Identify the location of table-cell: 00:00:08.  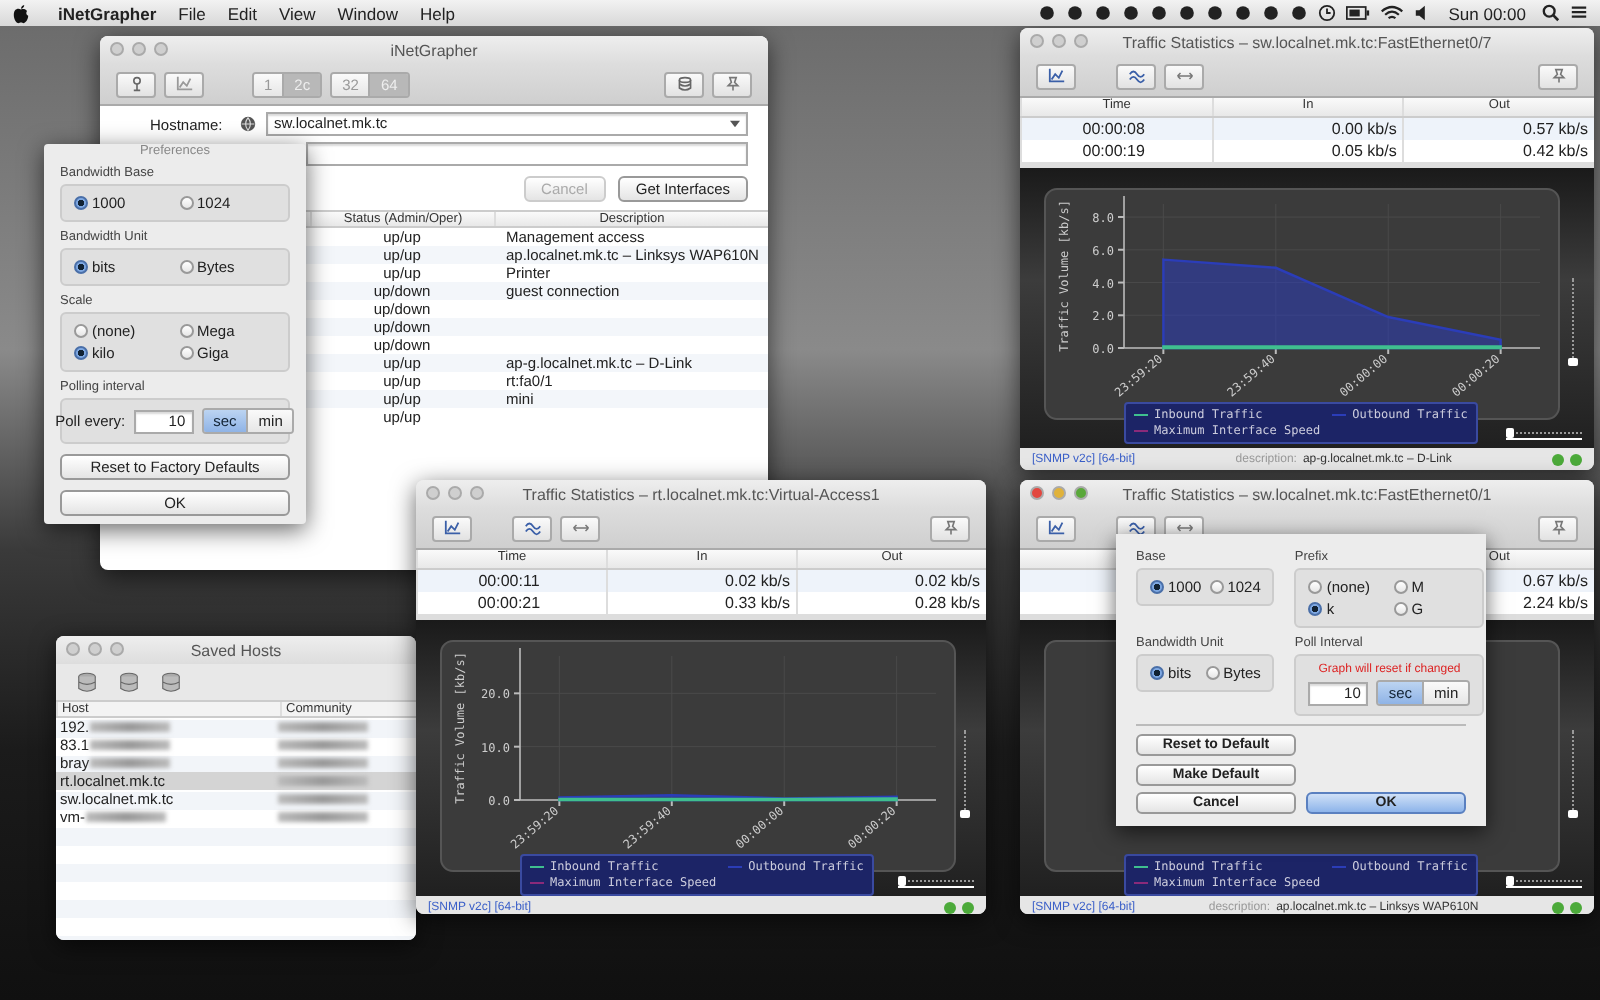
(1116, 129).